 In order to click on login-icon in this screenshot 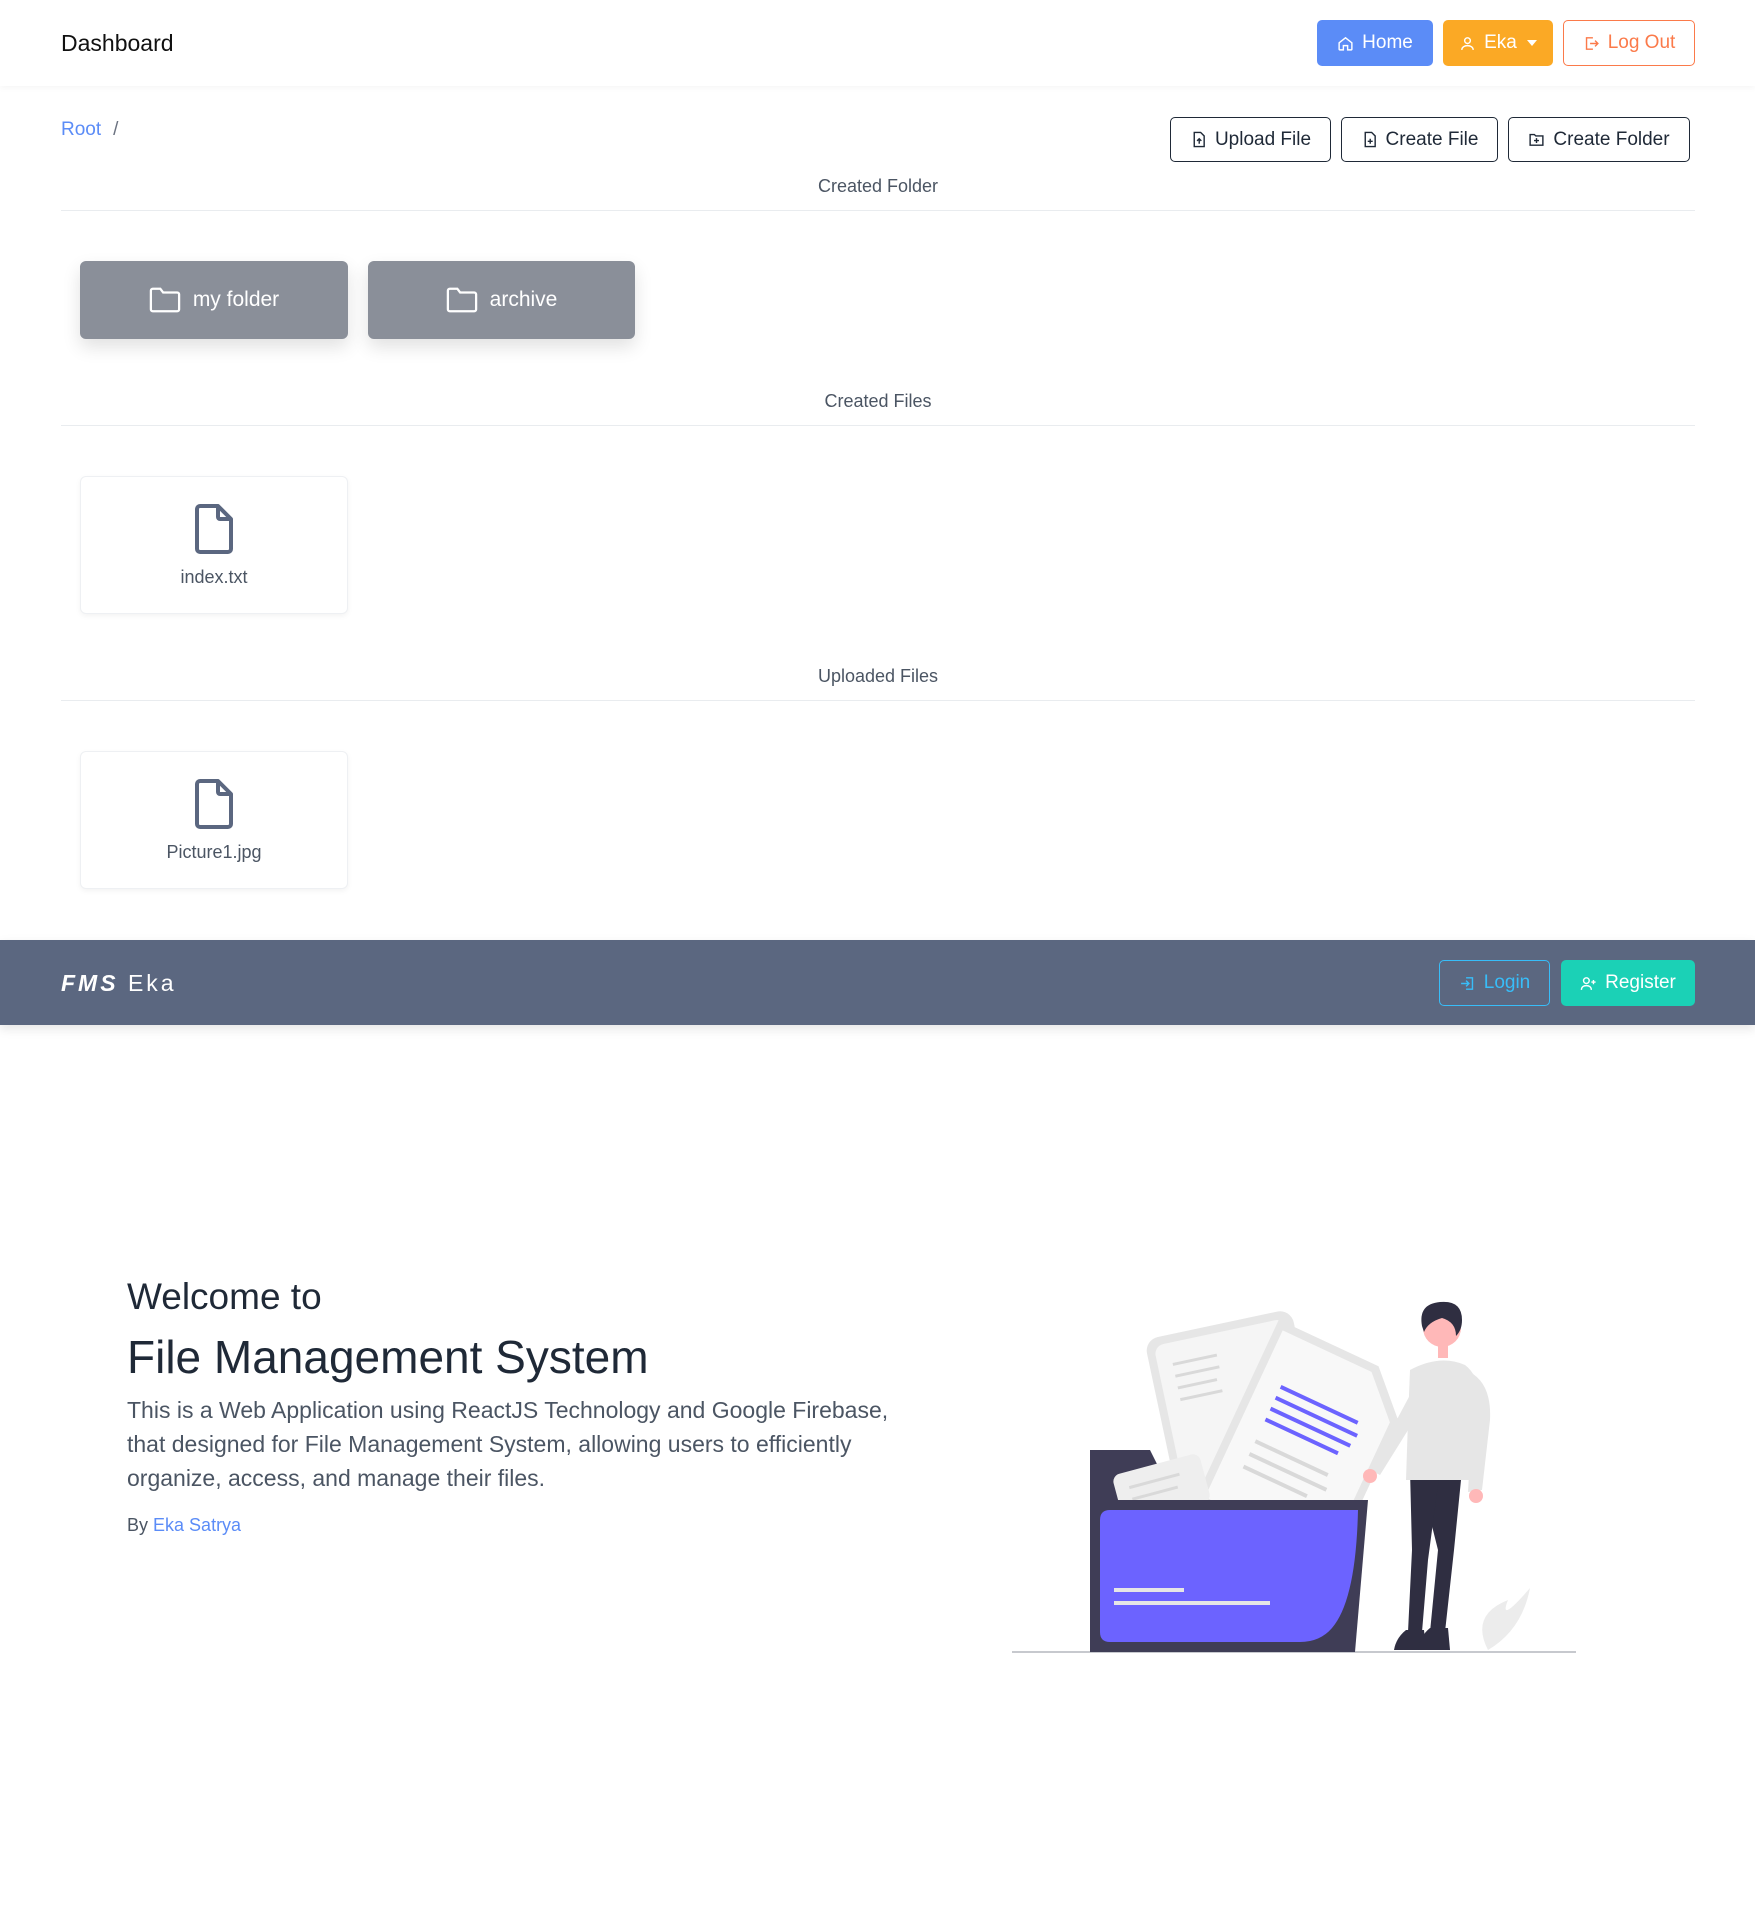, I will do `click(1466, 983)`.